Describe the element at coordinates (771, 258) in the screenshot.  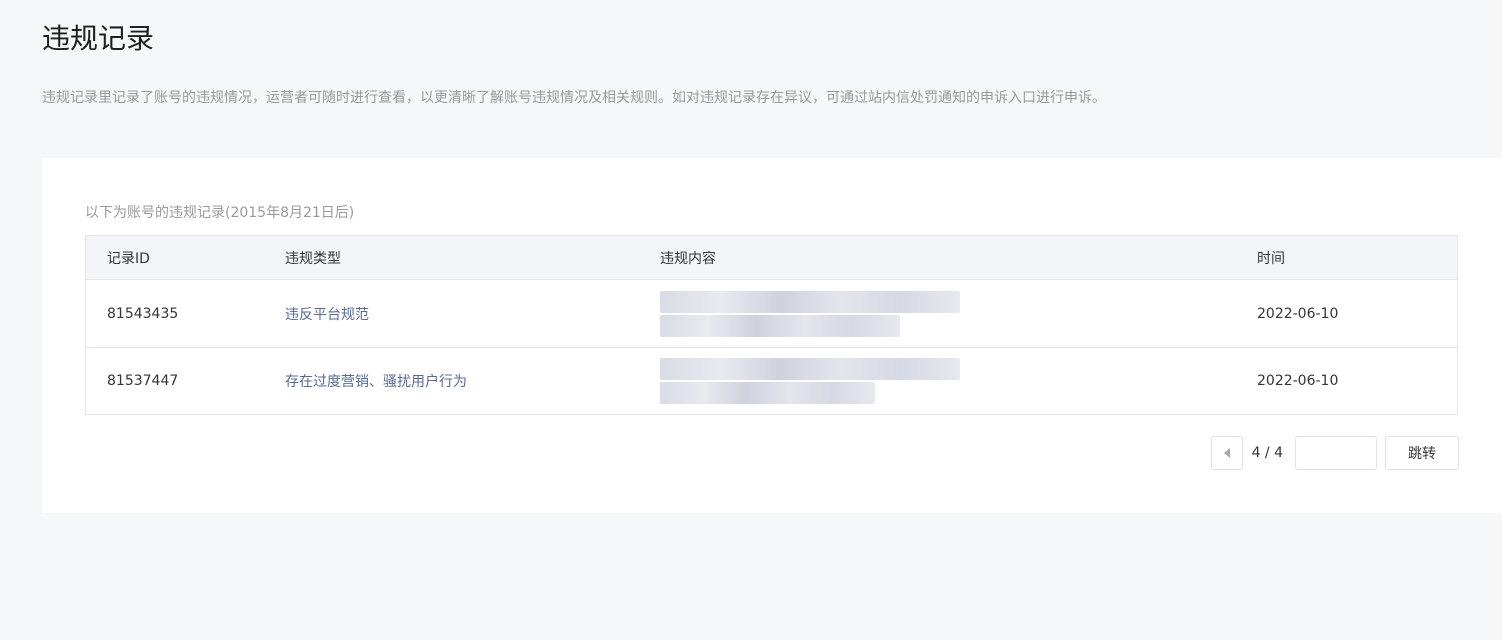
I see `table-header: 记录ID 违规类型 违规内容 时间` at that location.